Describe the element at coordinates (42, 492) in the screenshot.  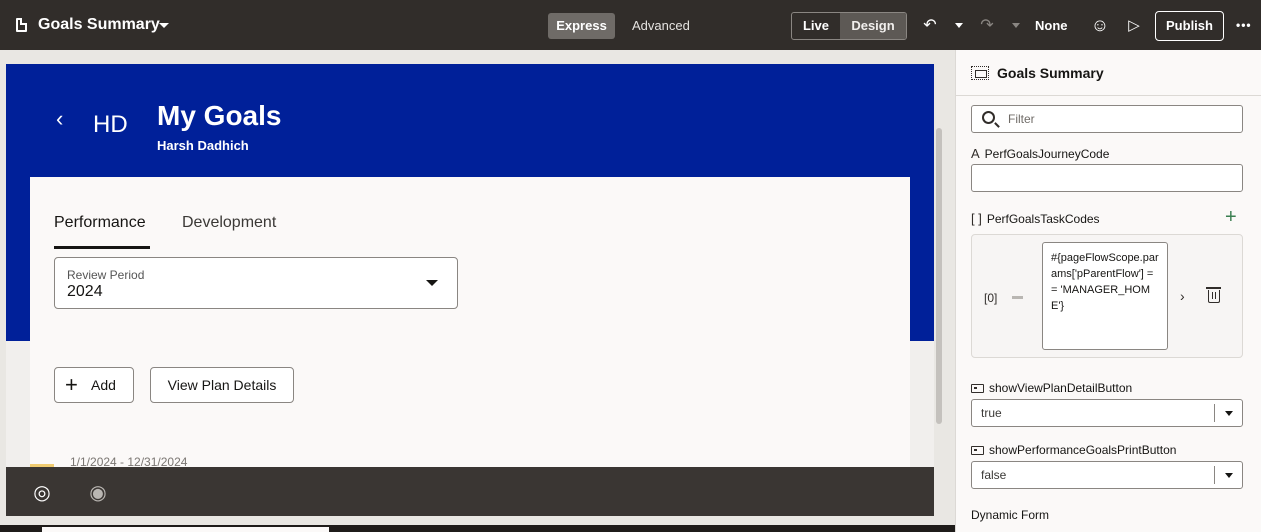
I see `goal-target-icon: ◎` at that location.